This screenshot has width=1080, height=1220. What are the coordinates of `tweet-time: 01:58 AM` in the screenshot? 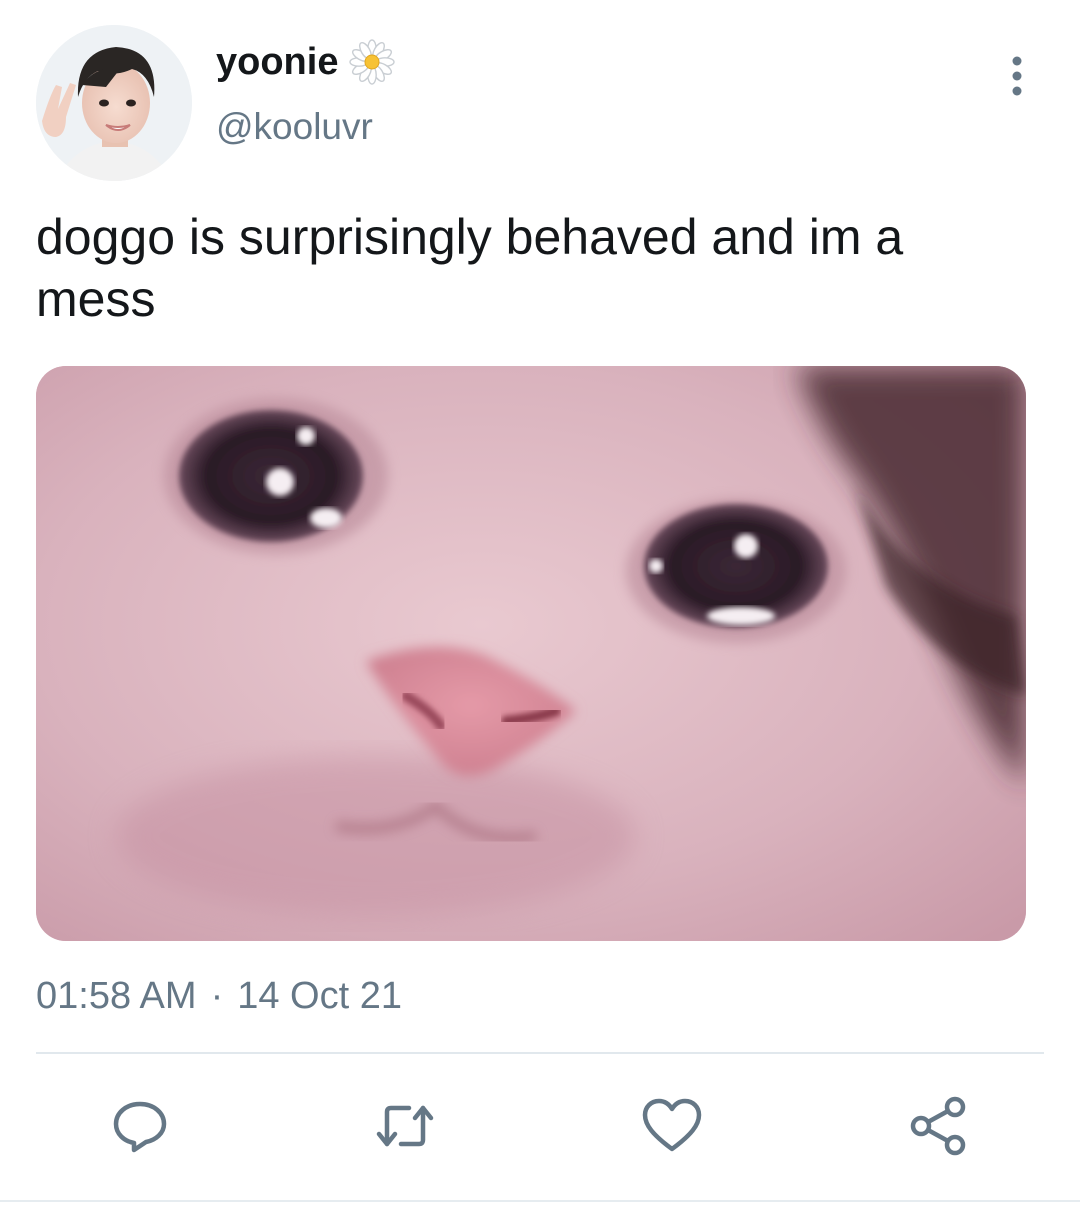 It's located at (116, 996).